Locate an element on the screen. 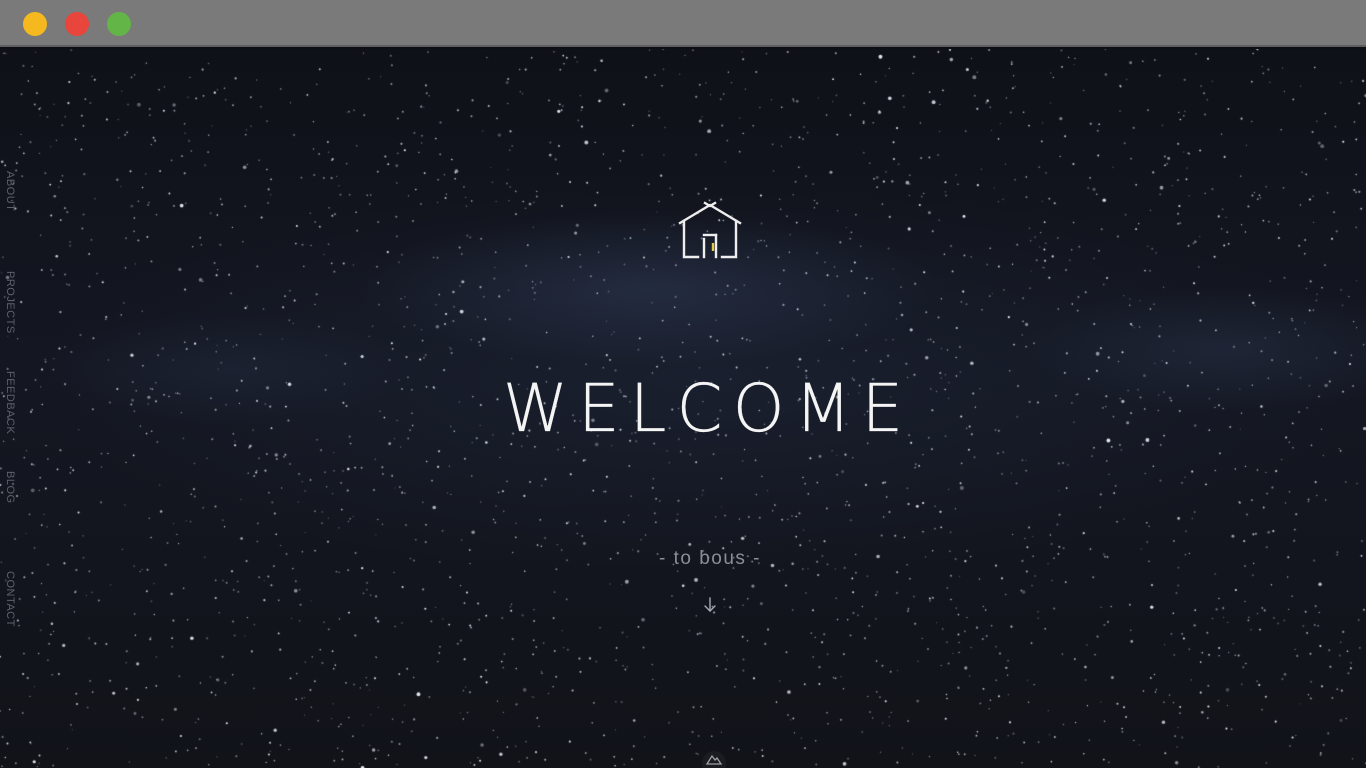 The image size is (1366, 768). nav-item-feedback: FEEDBACK is located at coordinates (10, 402).